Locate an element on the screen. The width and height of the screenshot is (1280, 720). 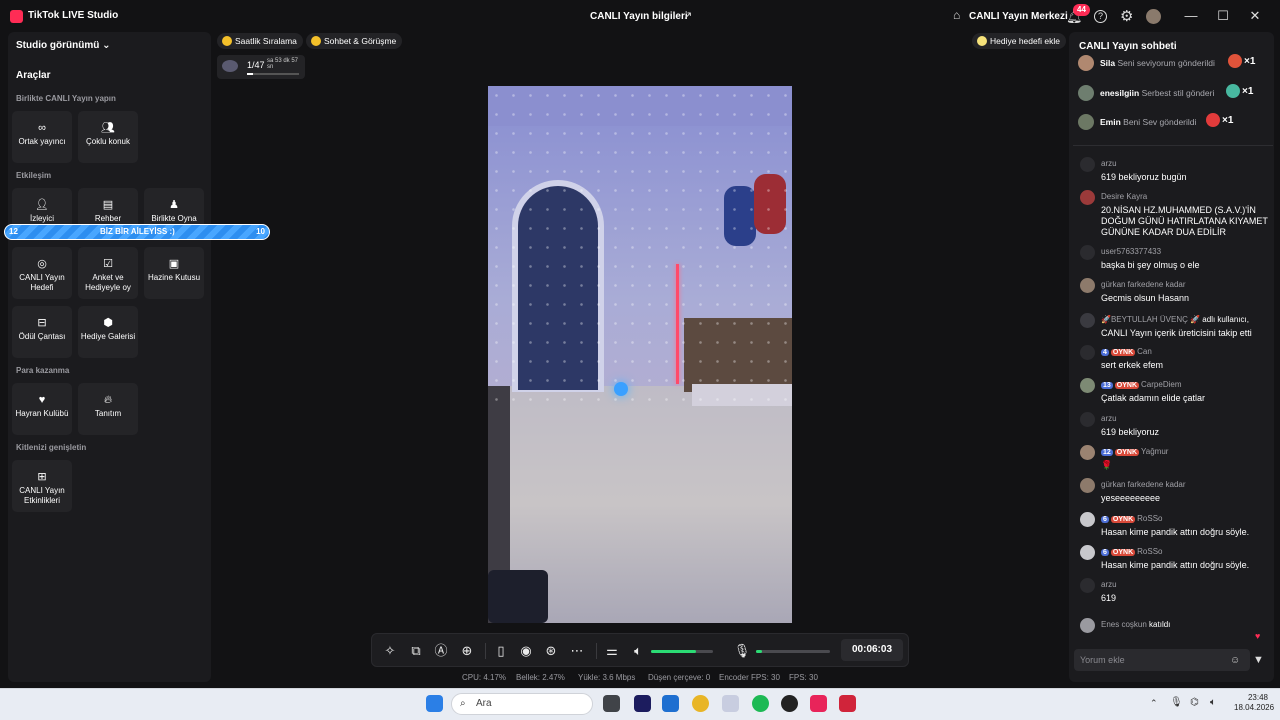
volume-slider is located at coordinates (682, 651).